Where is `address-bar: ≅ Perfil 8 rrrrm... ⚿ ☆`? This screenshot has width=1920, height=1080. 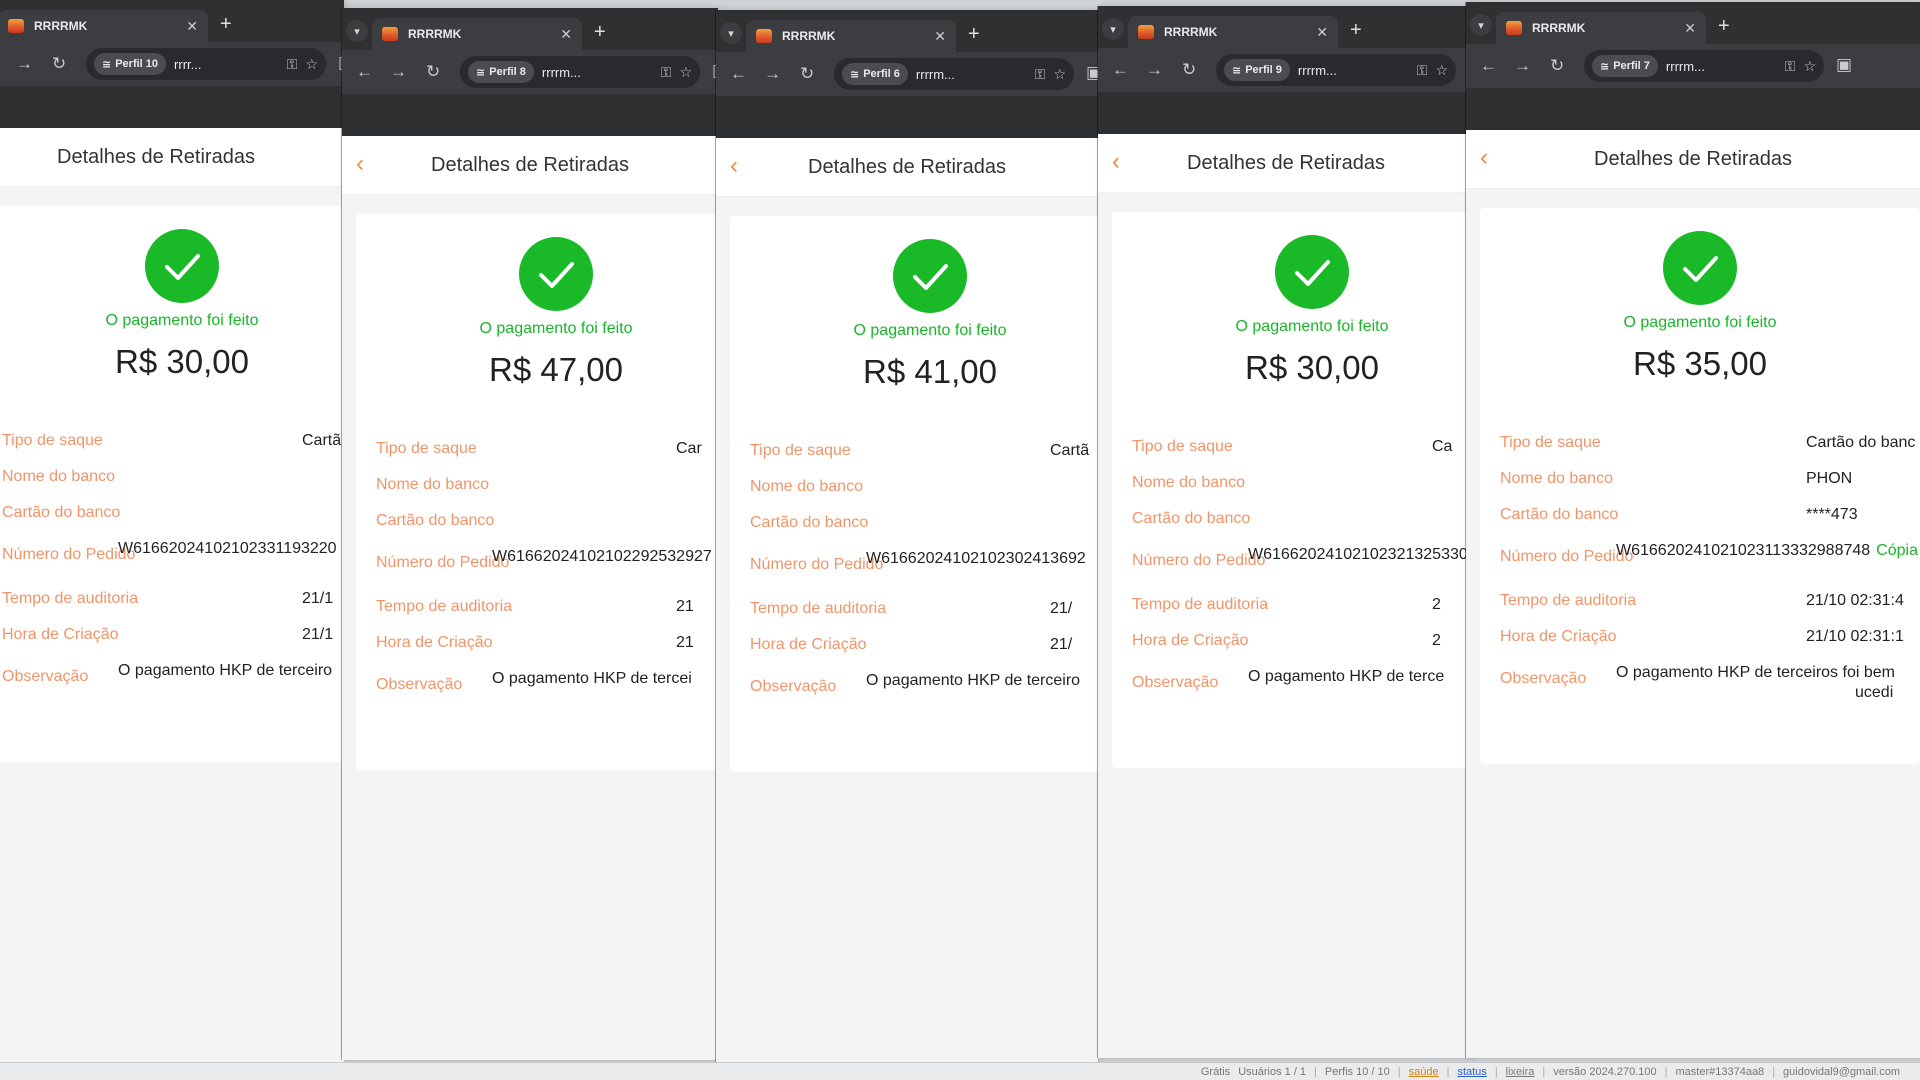 address-bar: ≅ Perfil 8 rrrrm... ⚿ ☆ is located at coordinates (580, 72).